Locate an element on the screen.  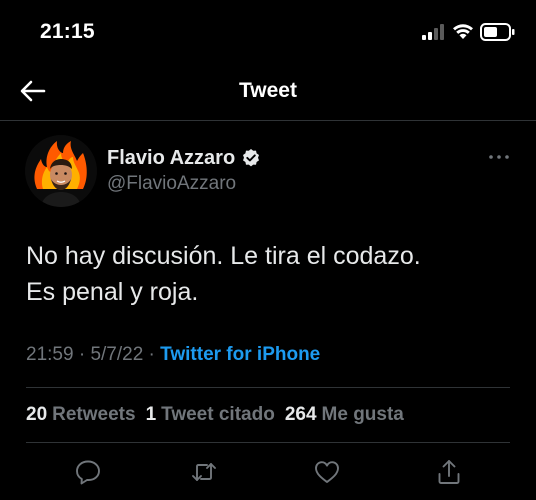
likes-stat: 264 Me gusta is located at coordinates (344, 415).